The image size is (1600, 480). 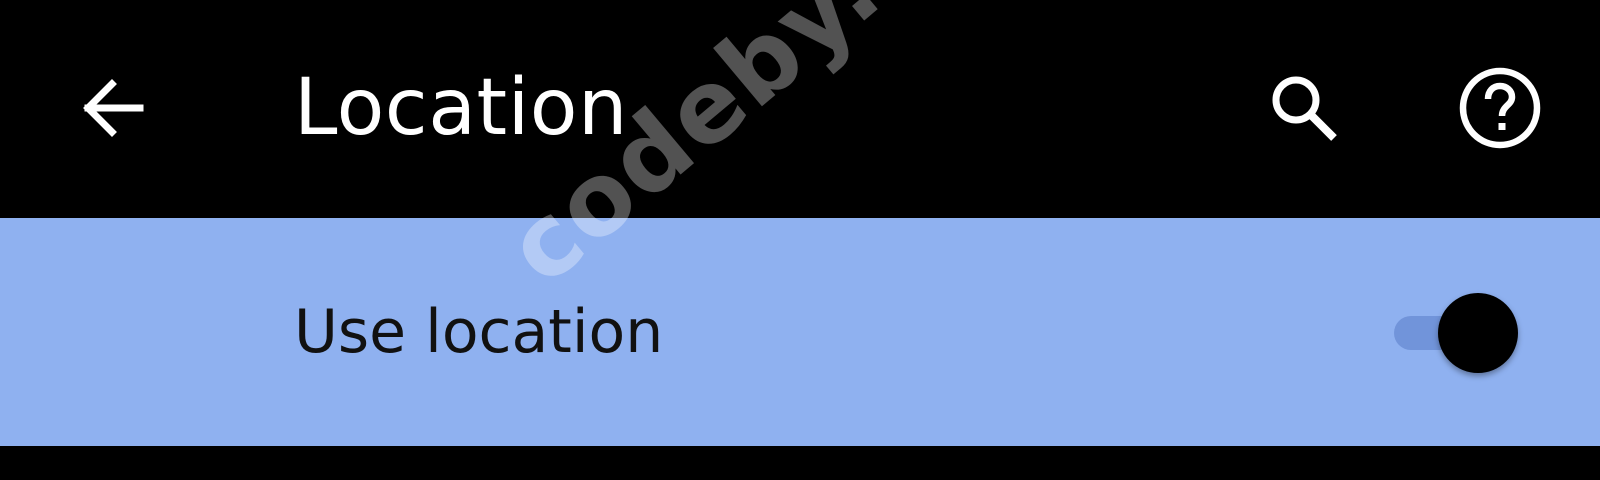 I want to click on arrow-back-icon, so click(x=113, y=108).